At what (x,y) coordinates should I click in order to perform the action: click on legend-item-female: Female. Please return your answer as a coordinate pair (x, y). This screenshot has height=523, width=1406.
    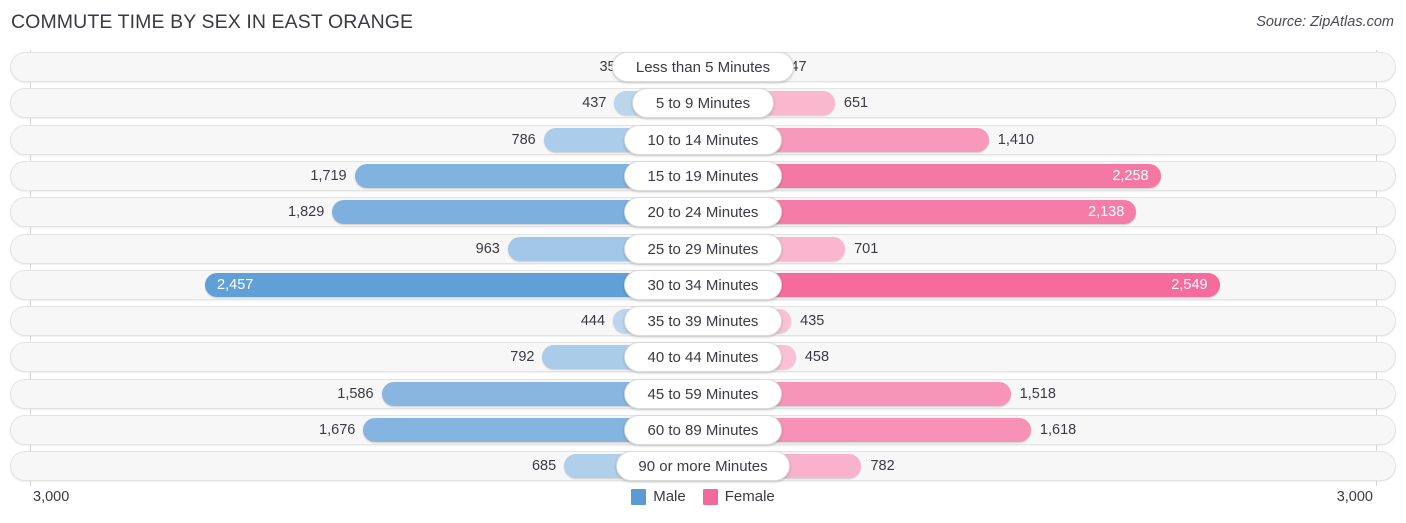
    Looking at the image, I should click on (738, 496).